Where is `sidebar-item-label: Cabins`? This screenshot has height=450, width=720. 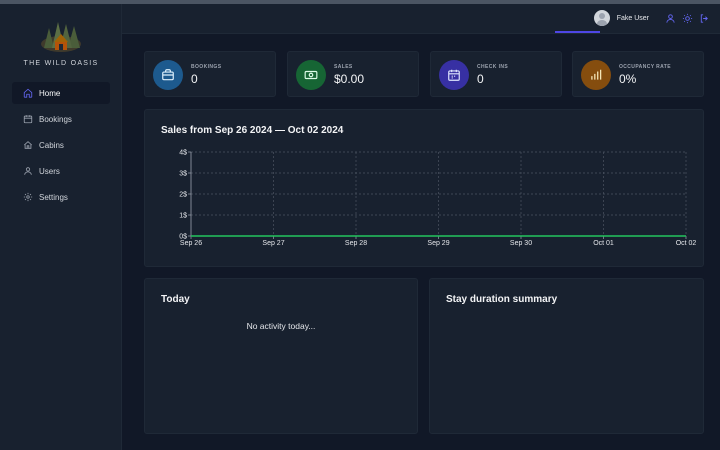 sidebar-item-label: Cabins is located at coordinates (51, 145).